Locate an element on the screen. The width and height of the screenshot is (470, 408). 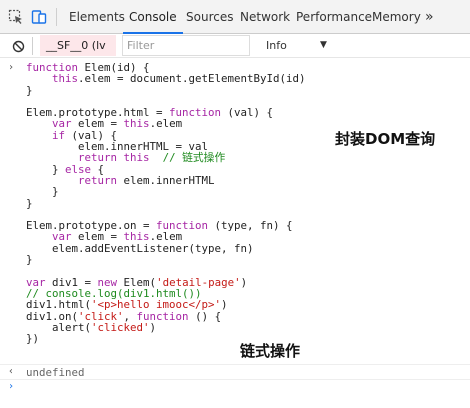
code-line: return elem.innerHTML is located at coordinates (248, 180).